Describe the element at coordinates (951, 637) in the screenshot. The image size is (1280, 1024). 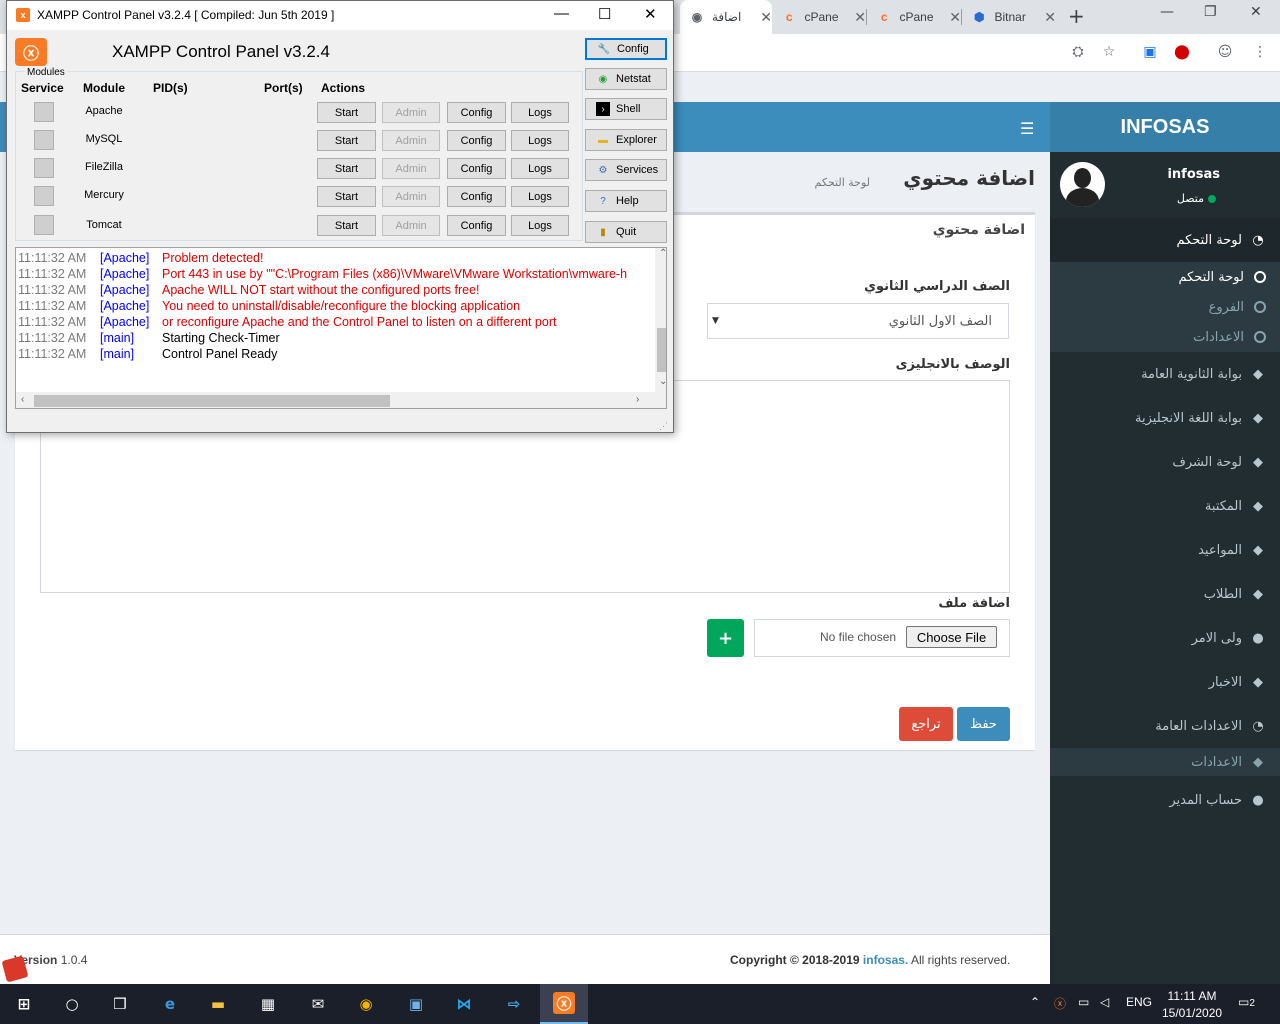
I see `choose-file-button: Choose File` at that location.